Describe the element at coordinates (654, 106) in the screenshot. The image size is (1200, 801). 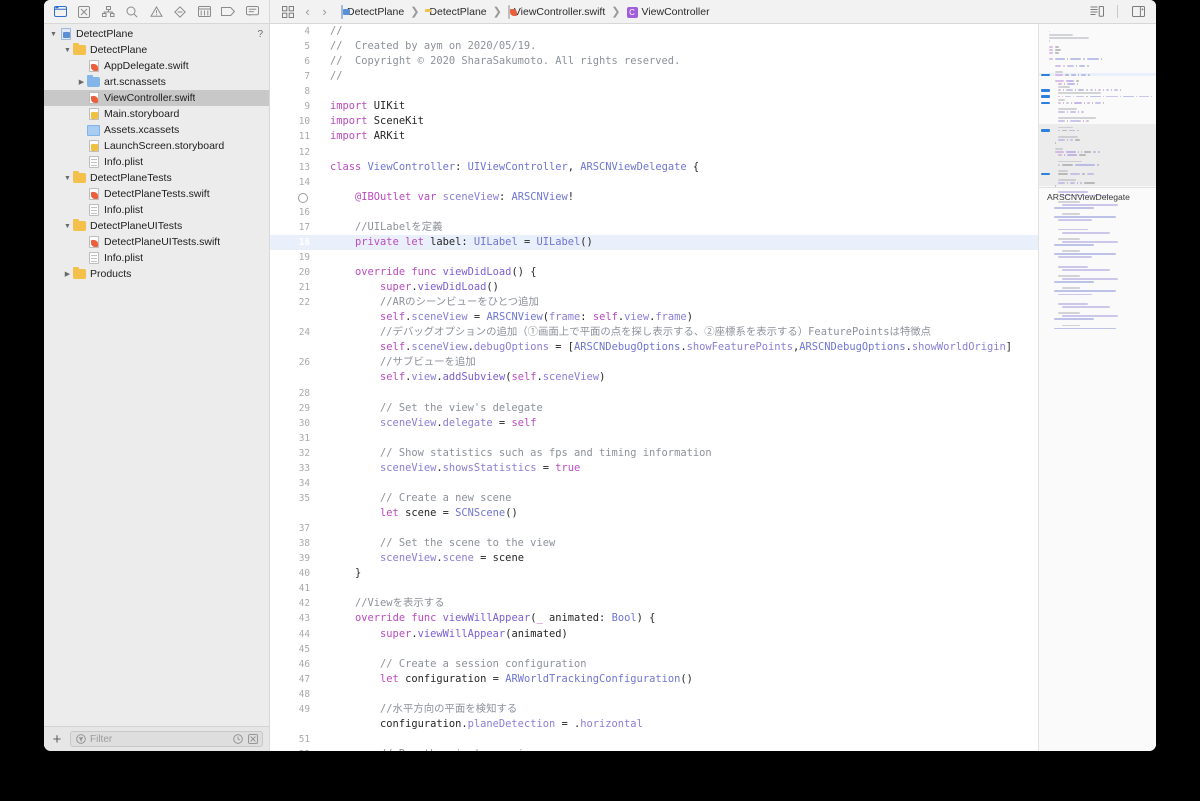
I see `code-line: 9 import UIKit` at that location.